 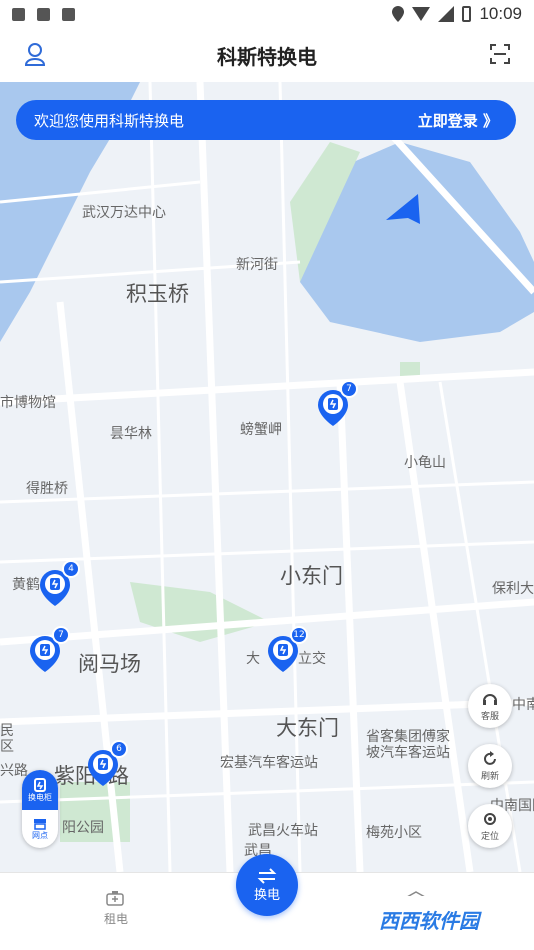 I want to click on page-title: 科斯特换电, so click(x=267, y=56).